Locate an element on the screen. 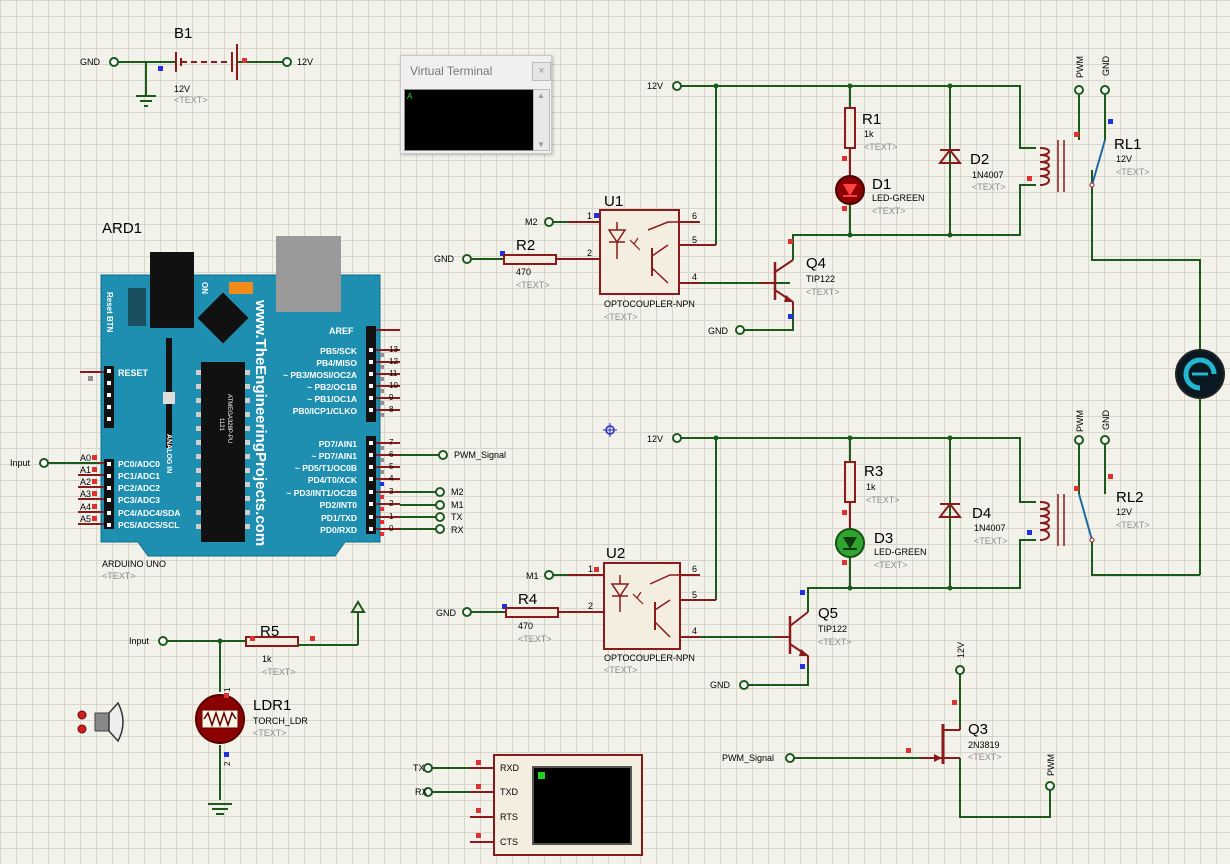 The height and width of the screenshot is (864, 1230). analog-pin-label: A2 is located at coordinates (85, 482).